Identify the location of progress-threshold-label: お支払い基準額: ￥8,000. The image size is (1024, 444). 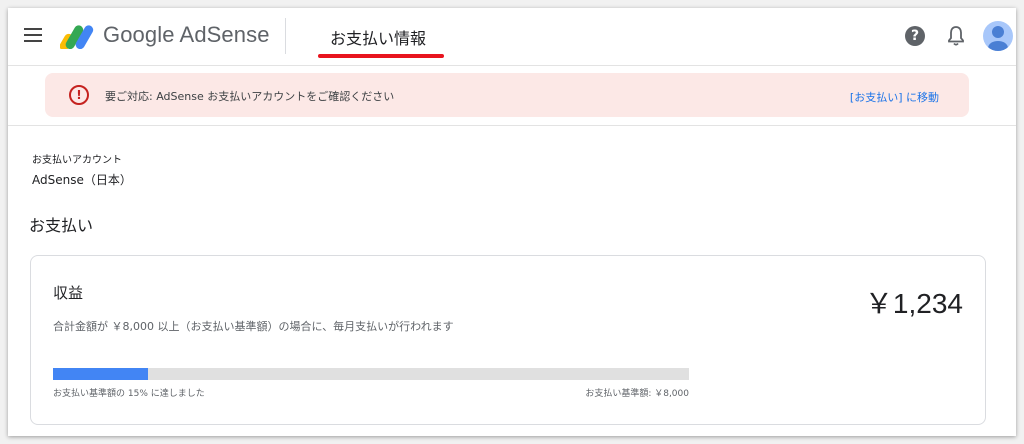
(637, 394).